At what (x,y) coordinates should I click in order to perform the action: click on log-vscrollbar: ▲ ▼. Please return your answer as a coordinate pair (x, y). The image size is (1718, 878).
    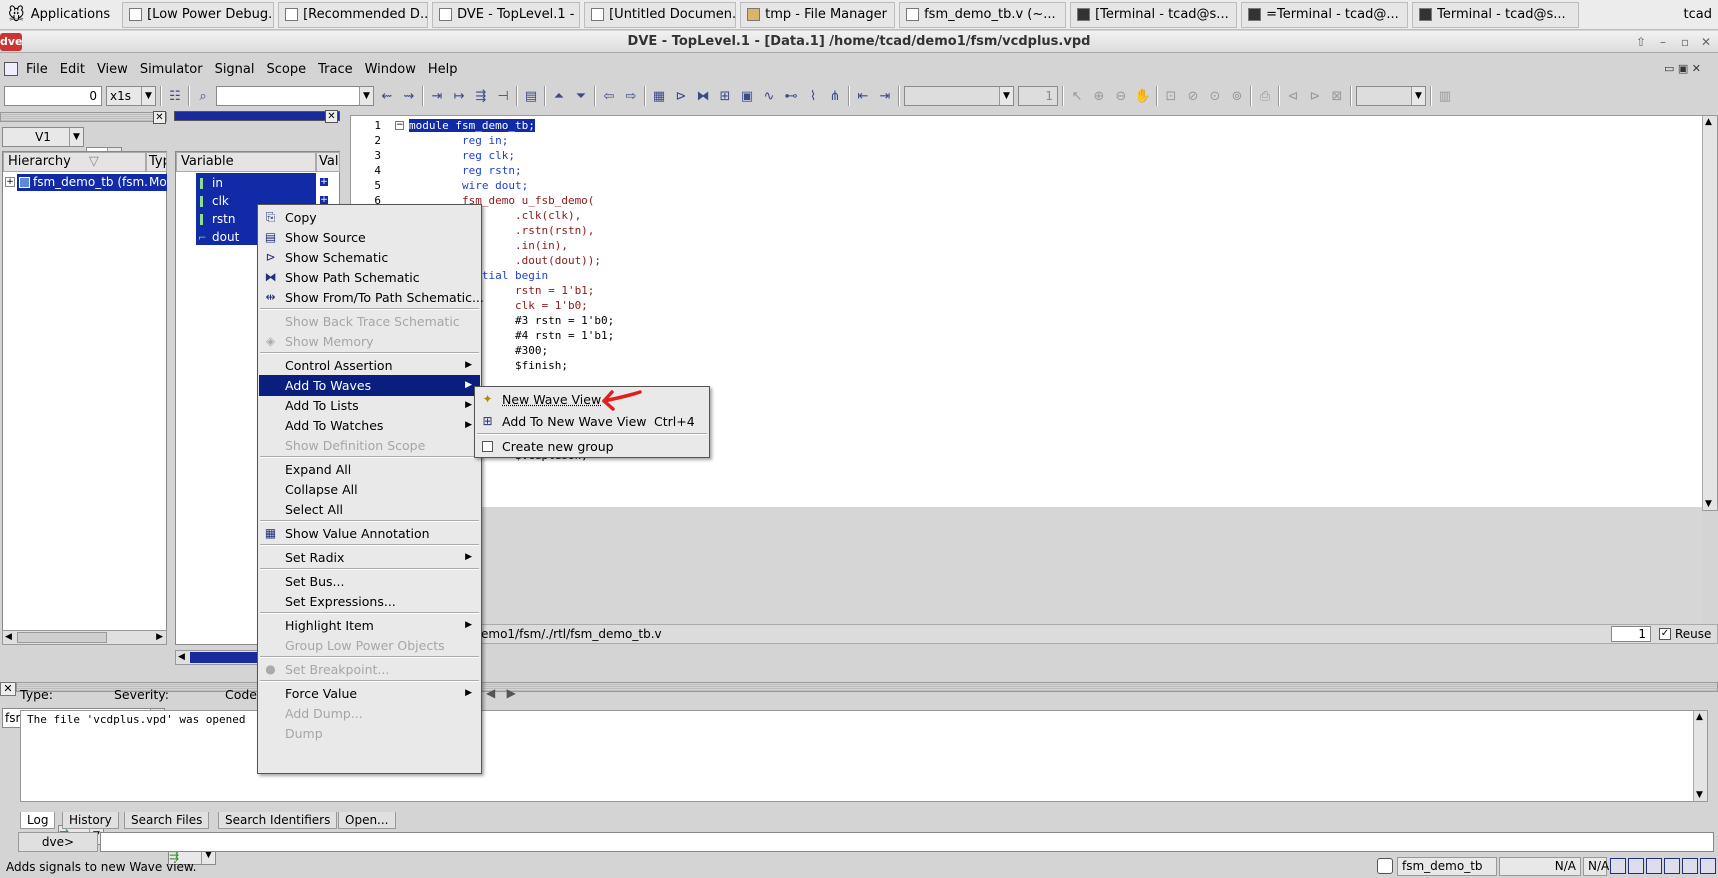
    Looking at the image, I should click on (1700, 756).